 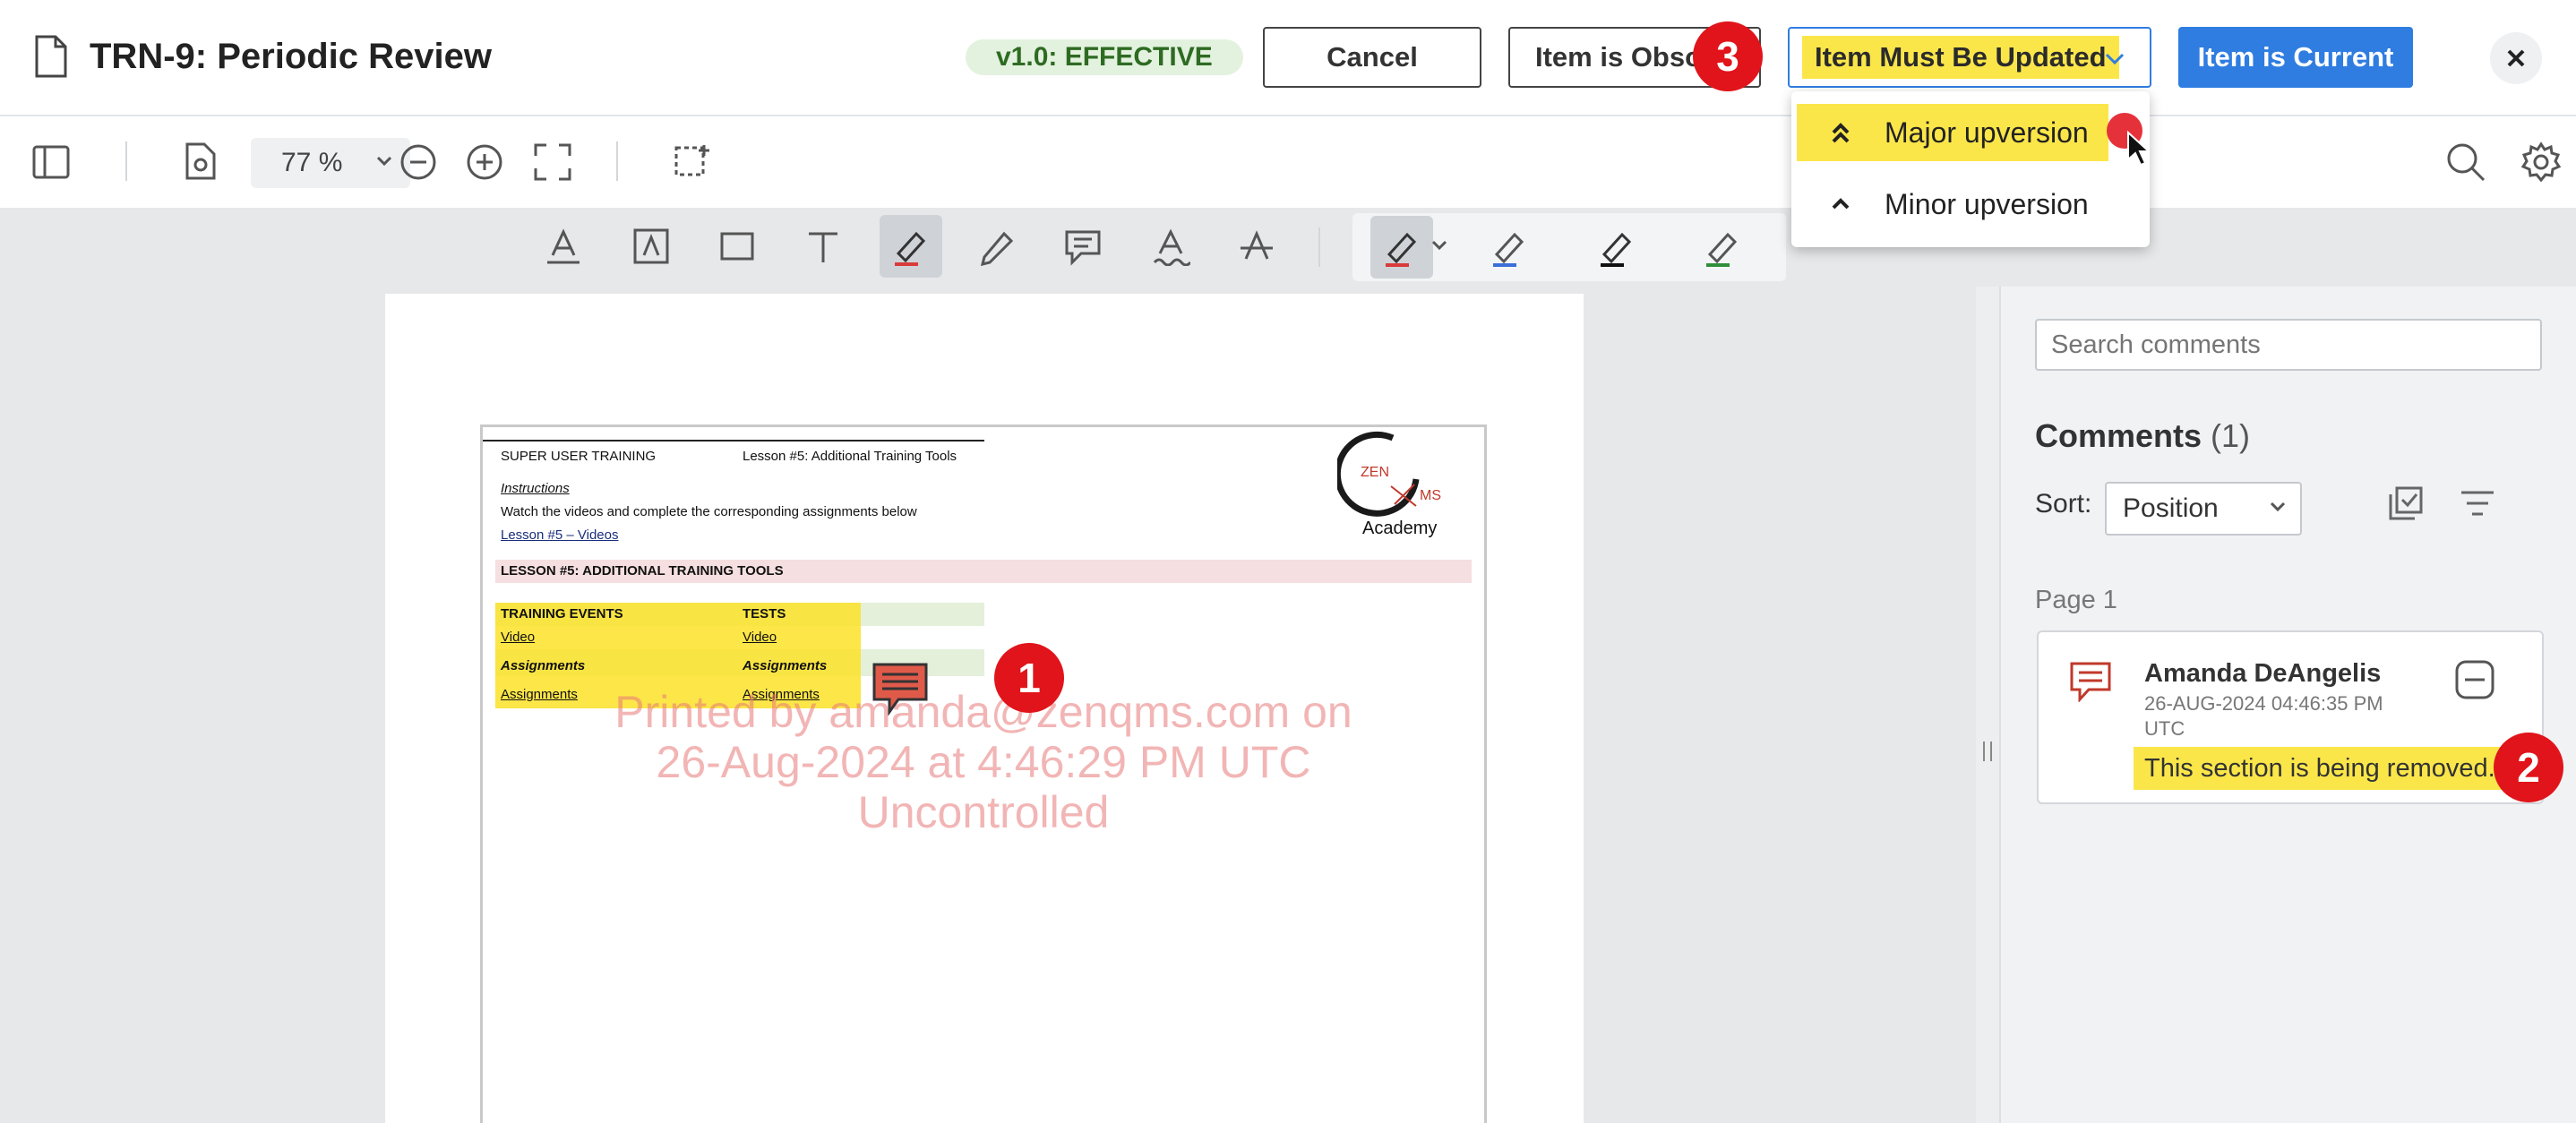 What do you see at coordinates (1987, 705) in the screenshot?
I see `panel-resize-handle` at bounding box center [1987, 705].